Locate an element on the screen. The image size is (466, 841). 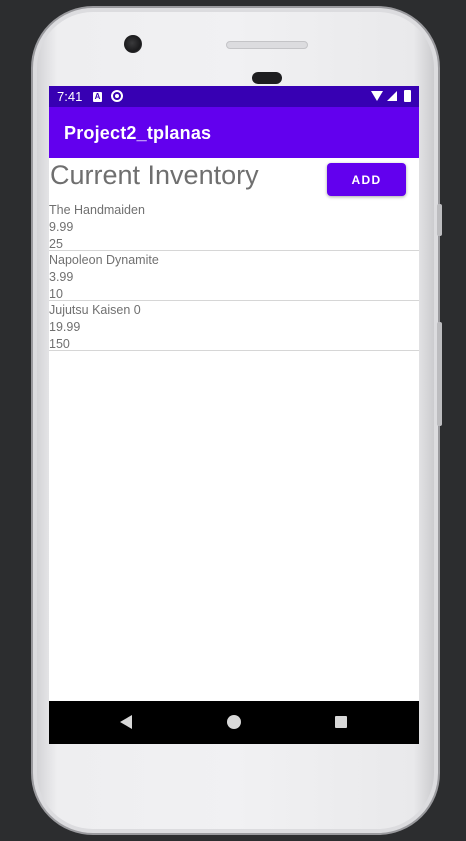
item-price: 9.99 is located at coordinates (61, 227).